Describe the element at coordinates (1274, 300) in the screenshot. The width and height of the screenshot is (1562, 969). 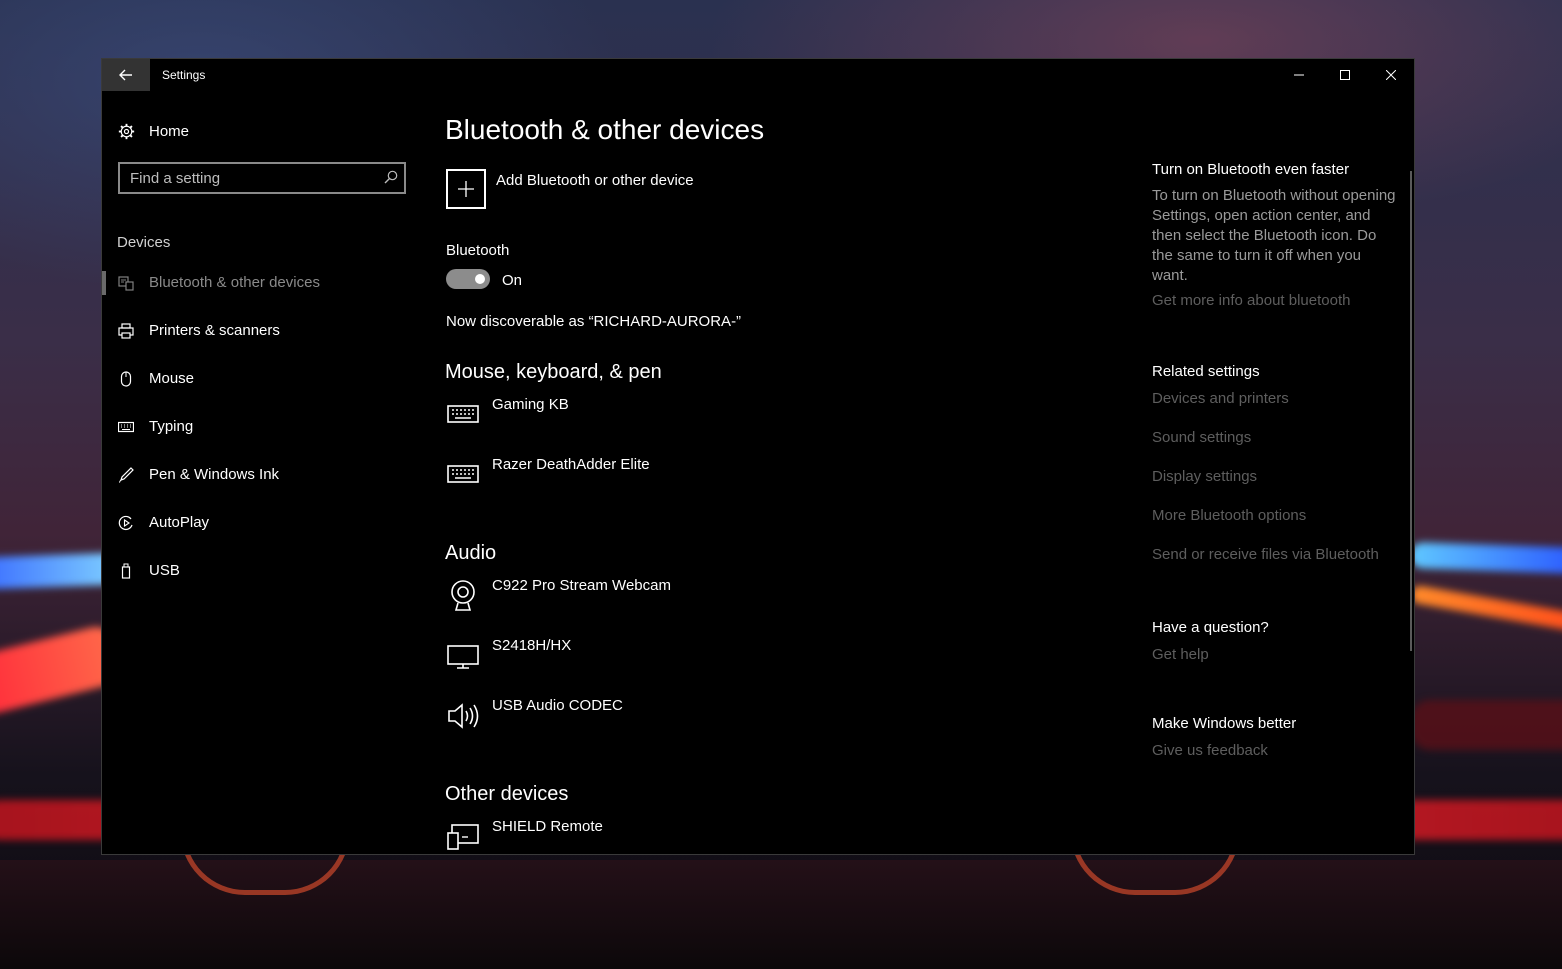
I see `bluetooth-info-link: Get more info about bluetooth` at that location.